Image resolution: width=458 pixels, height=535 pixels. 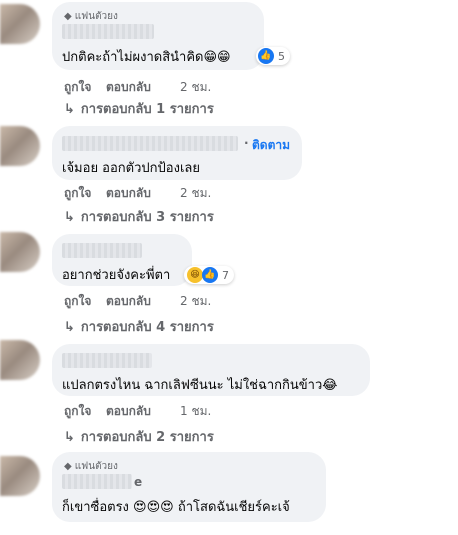 I want to click on view-replies-link: ↳ การตอบกลับ 2 รายการ, so click(x=139, y=436).